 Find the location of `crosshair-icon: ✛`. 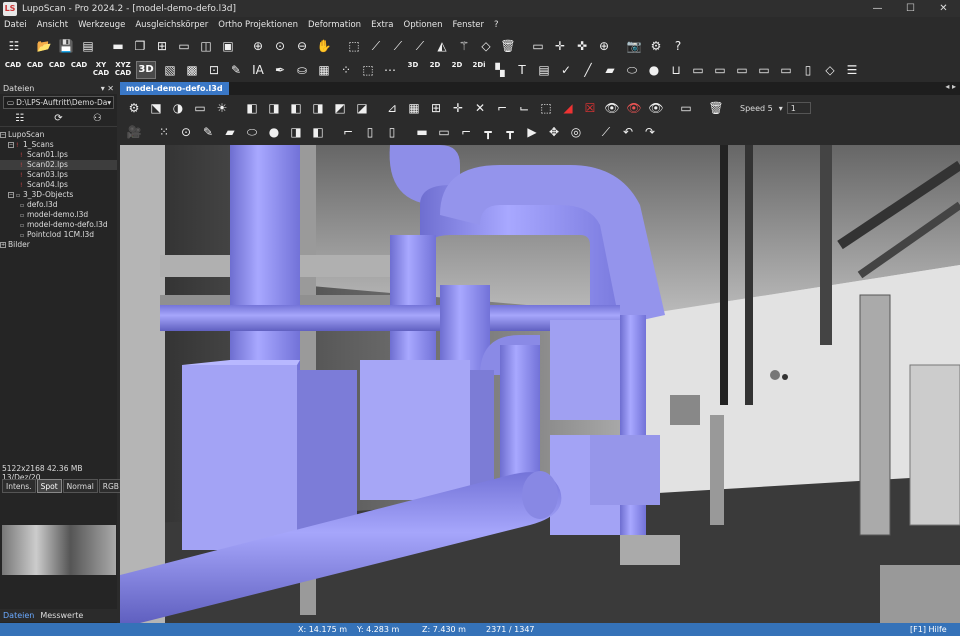

crosshair-icon: ✛ is located at coordinates (560, 46).